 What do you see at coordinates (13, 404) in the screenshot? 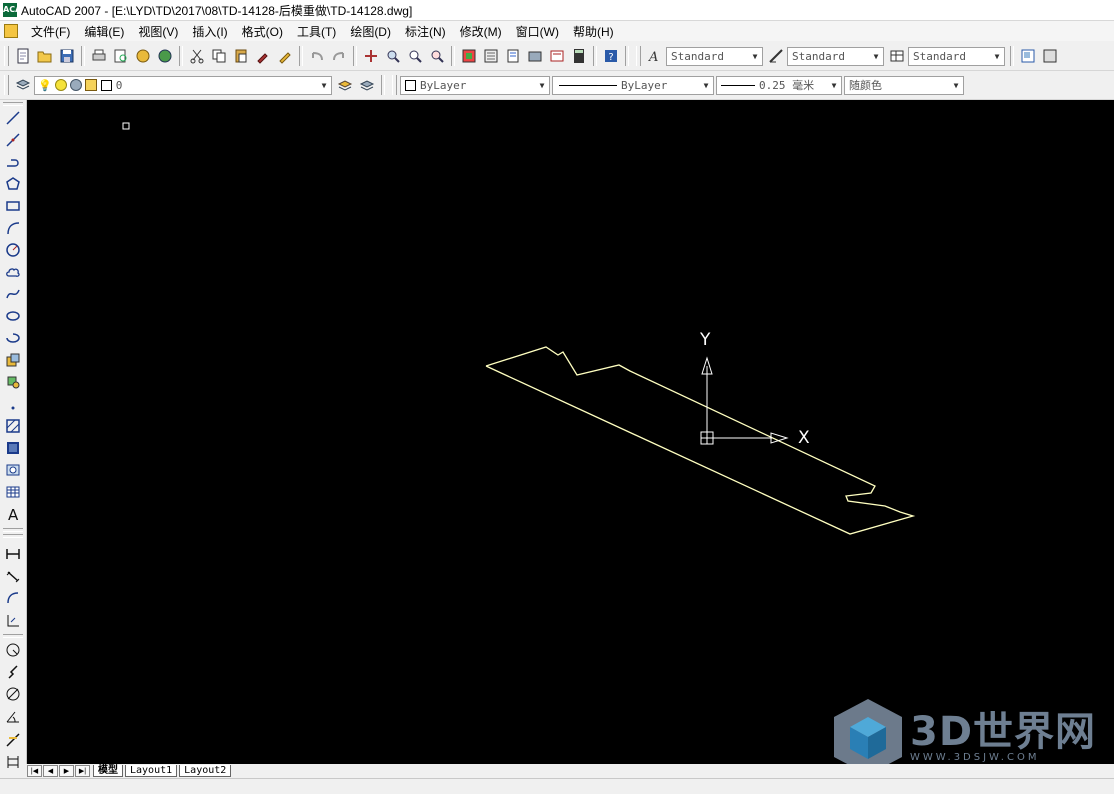
I see `point-icon` at bounding box center [13, 404].